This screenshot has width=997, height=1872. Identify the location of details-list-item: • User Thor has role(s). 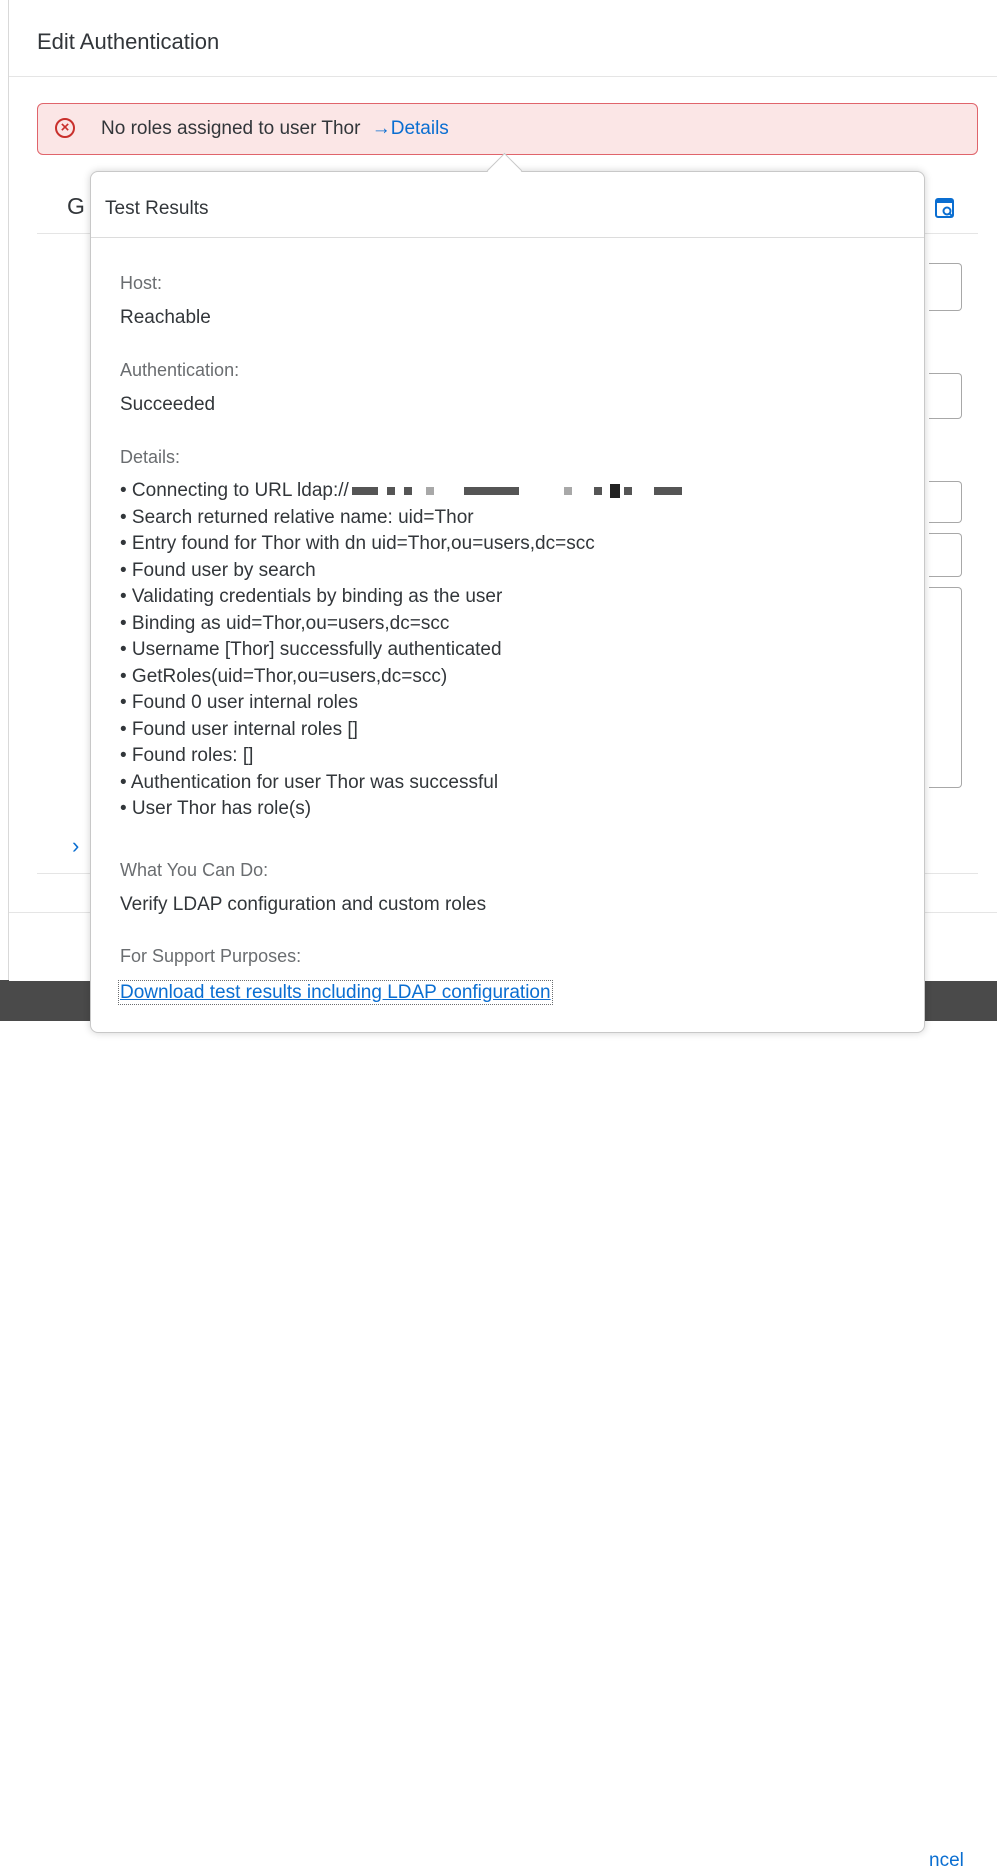
(216, 808).